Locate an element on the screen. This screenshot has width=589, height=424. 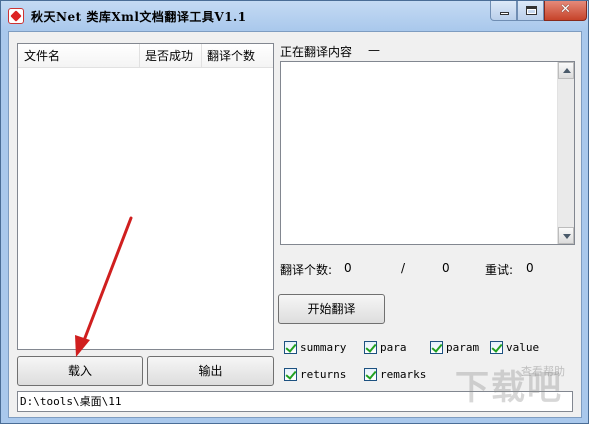
start-translation-button: 开始翻译 is located at coordinates (331, 309).